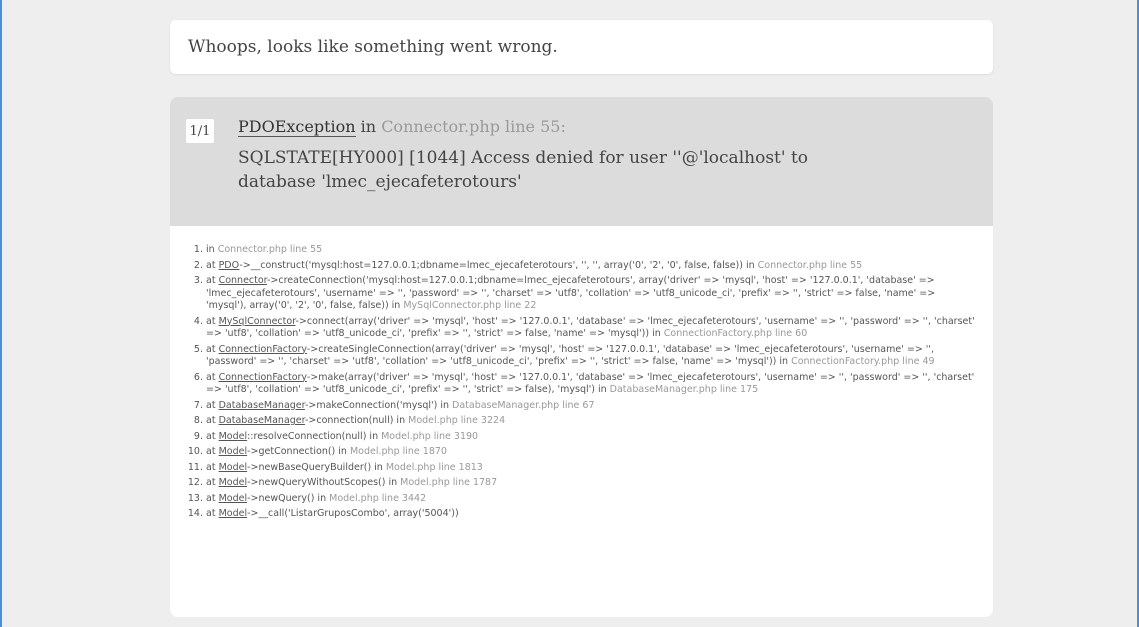 Image resolution: width=1139 pixels, height=627 pixels. I want to click on frame-location: Model.php line 3190, so click(430, 436).